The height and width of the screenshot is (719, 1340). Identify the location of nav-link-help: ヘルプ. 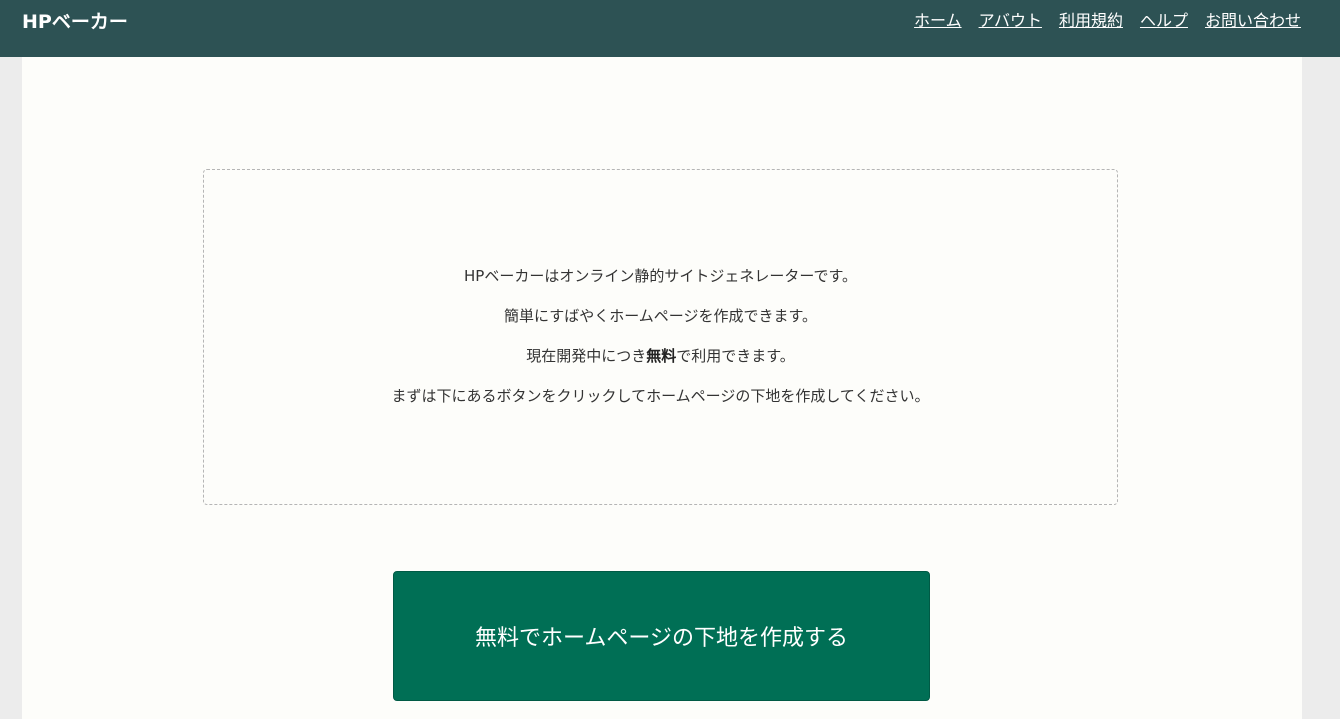
(1164, 21).